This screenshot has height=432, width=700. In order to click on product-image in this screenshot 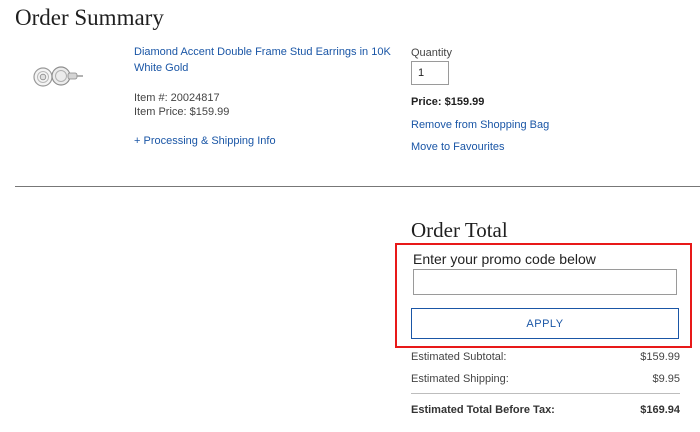, I will do `click(58, 77)`.